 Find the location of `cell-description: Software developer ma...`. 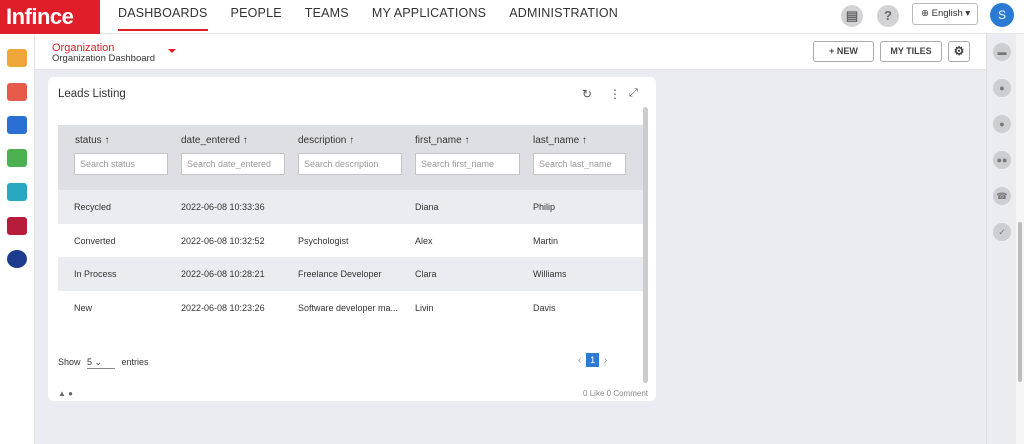

cell-description: Software developer ma... is located at coordinates (348, 308).